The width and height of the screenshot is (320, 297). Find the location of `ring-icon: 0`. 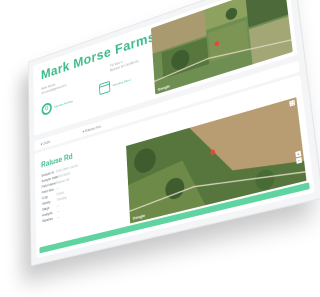

ring-icon: 0 is located at coordinates (46, 109).